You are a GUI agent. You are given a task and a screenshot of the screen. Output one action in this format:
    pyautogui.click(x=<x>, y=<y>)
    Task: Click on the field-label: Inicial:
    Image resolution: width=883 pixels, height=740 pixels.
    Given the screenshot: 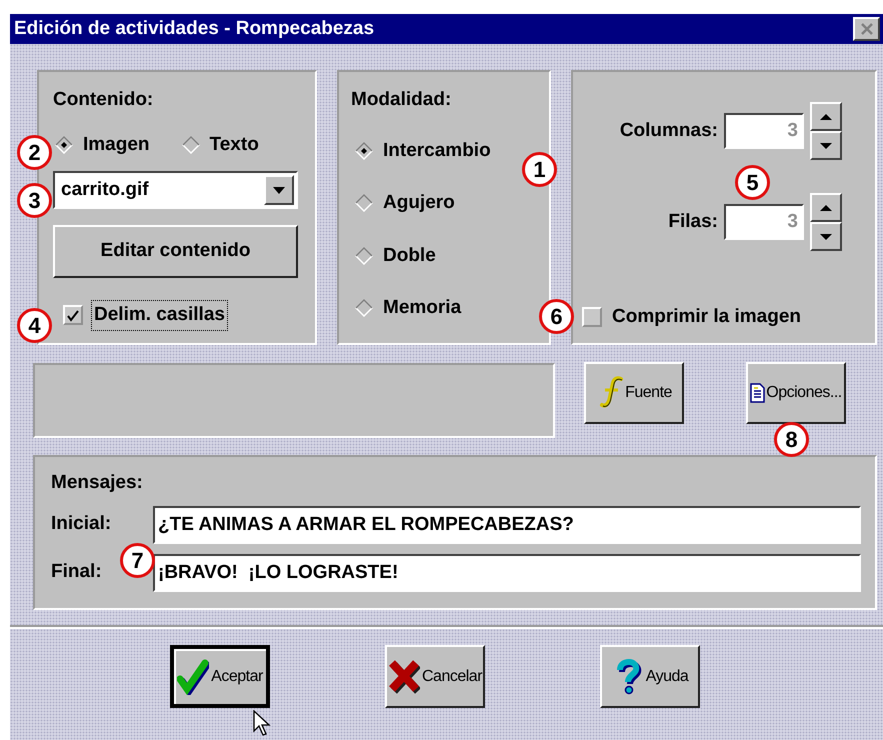 What is the action you would take?
    pyautogui.click(x=81, y=524)
    